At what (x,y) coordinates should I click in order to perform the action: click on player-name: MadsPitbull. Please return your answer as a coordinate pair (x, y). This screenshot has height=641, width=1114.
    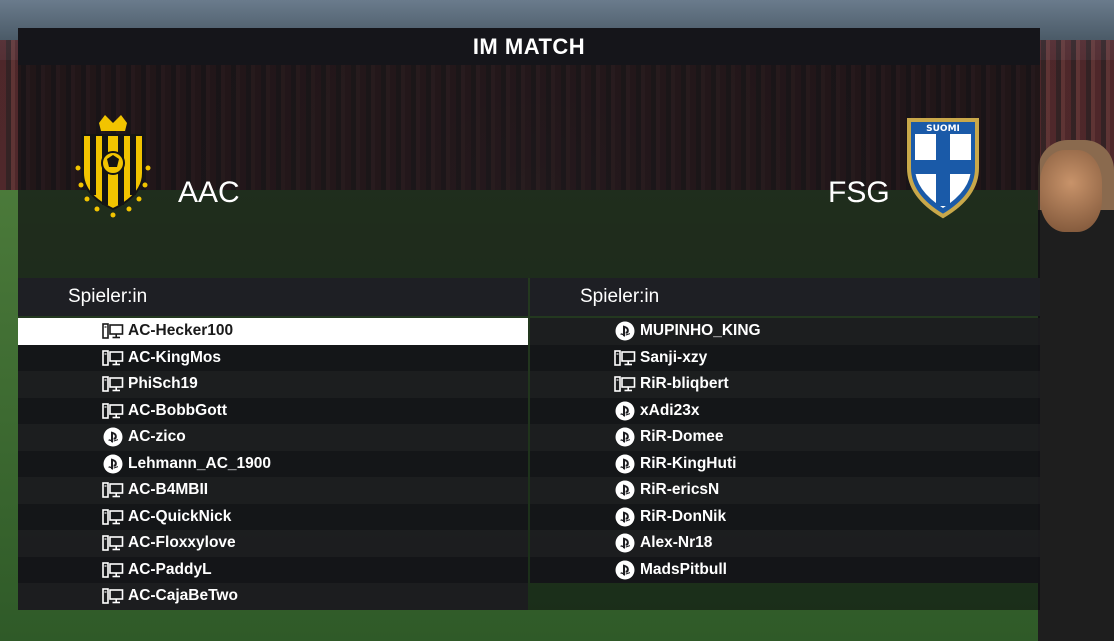
    Looking at the image, I should click on (683, 569).